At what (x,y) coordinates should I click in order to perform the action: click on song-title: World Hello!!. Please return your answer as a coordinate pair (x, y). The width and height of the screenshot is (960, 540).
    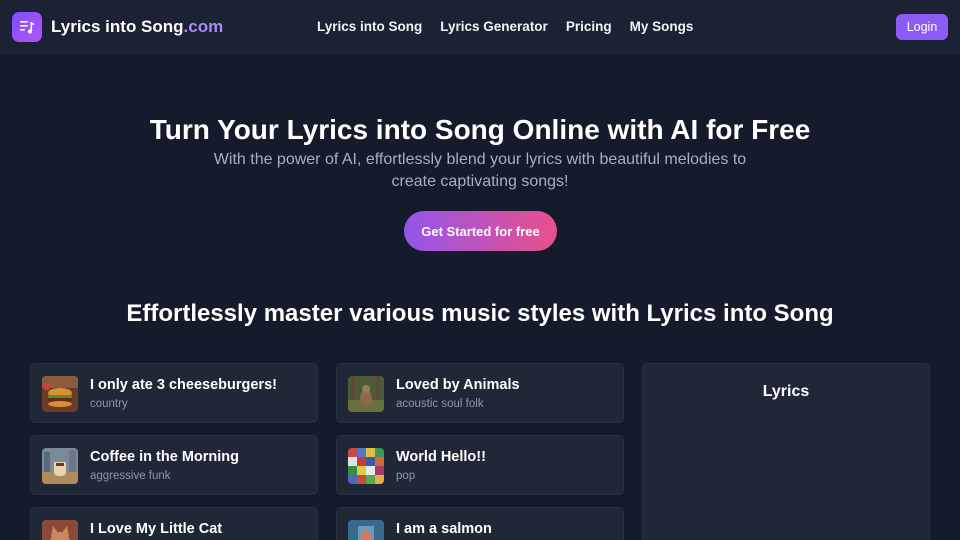
    Looking at the image, I should click on (441, 457).